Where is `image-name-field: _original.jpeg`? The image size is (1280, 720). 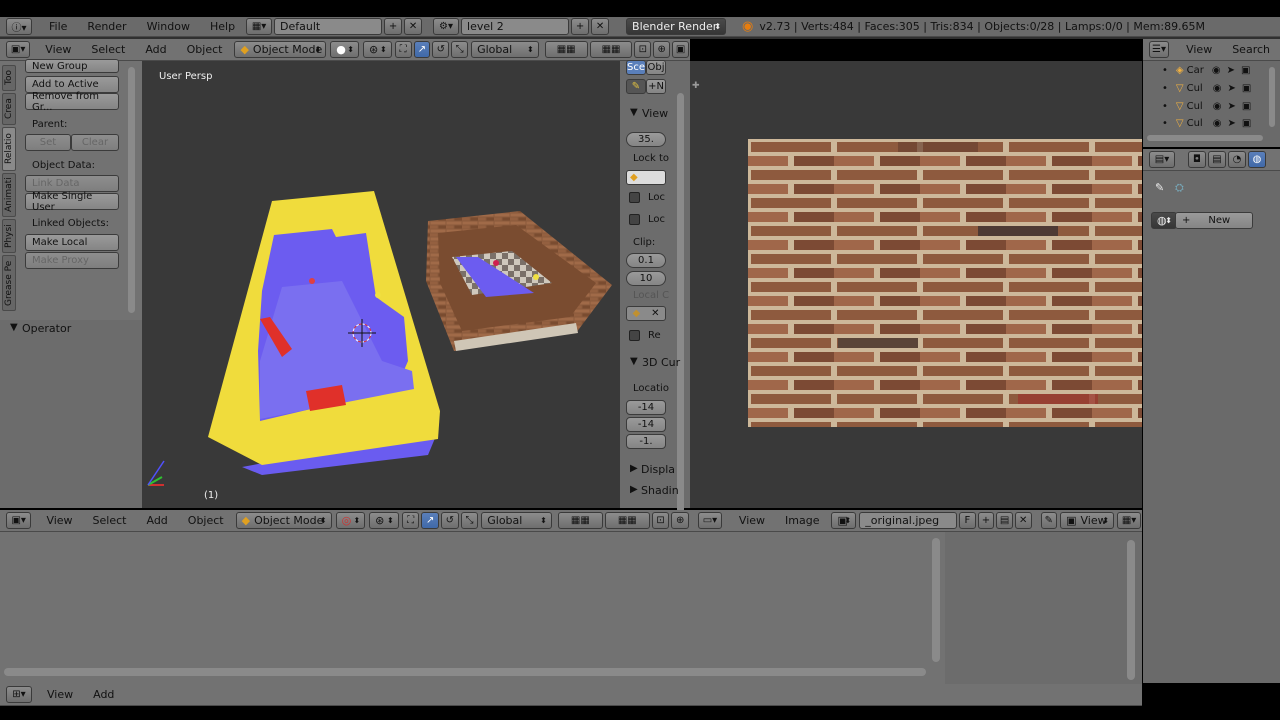 image-name-field: _original.jpeg is located at coordinates (908, 520).